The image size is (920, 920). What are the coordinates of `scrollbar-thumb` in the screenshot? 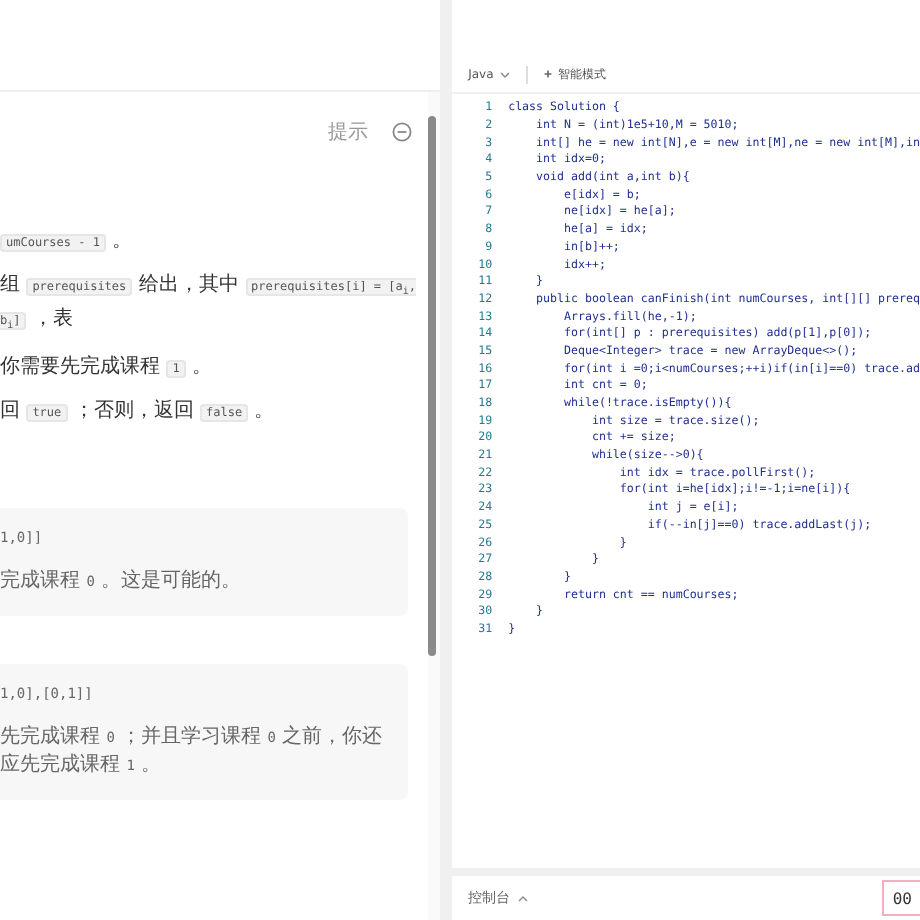 It's located at (432, 386).